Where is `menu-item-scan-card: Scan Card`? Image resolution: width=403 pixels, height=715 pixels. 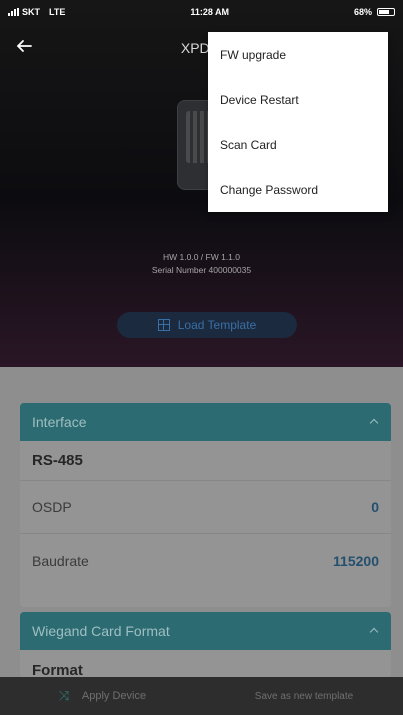 menu-item-scan-card: Scan Card is located at coordinates (298, 144).